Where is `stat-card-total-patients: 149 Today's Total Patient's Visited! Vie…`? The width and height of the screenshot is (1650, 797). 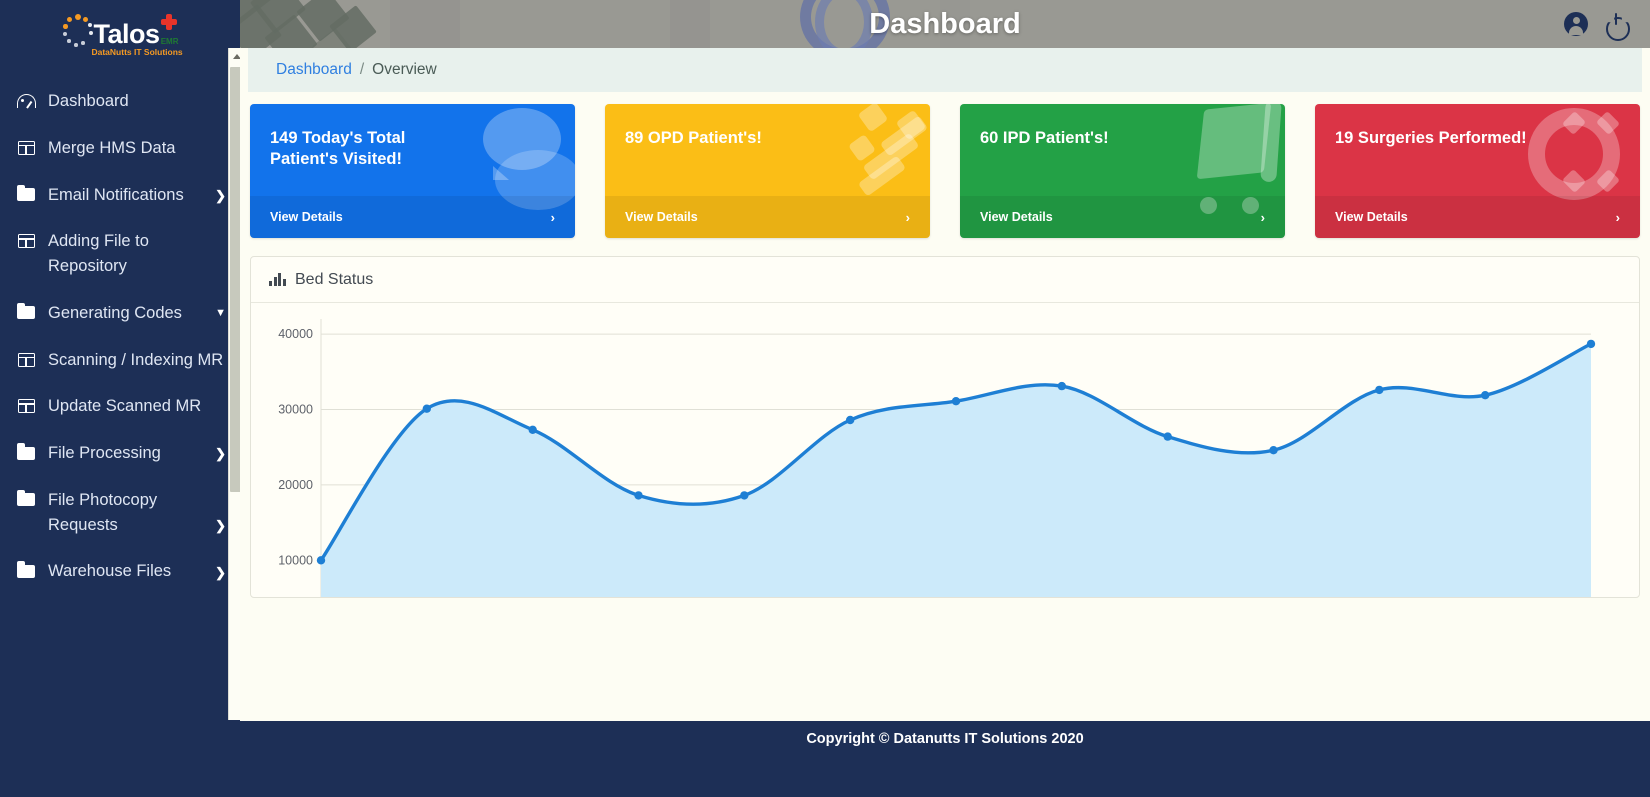
stat-card-total-patients: 149 Today's Total Patient's Visited! Vie… is located at coordinates (412, 171).